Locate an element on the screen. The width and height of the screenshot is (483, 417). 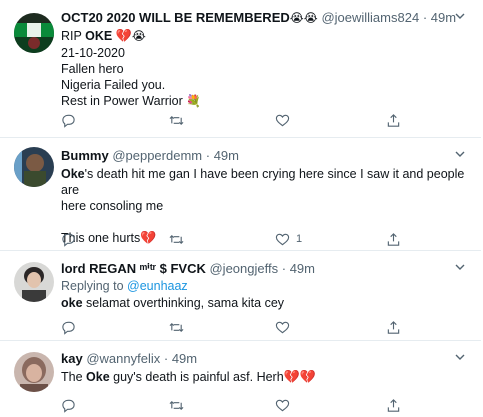
highlight-keyword: oke is located at coordinates (72, 303).